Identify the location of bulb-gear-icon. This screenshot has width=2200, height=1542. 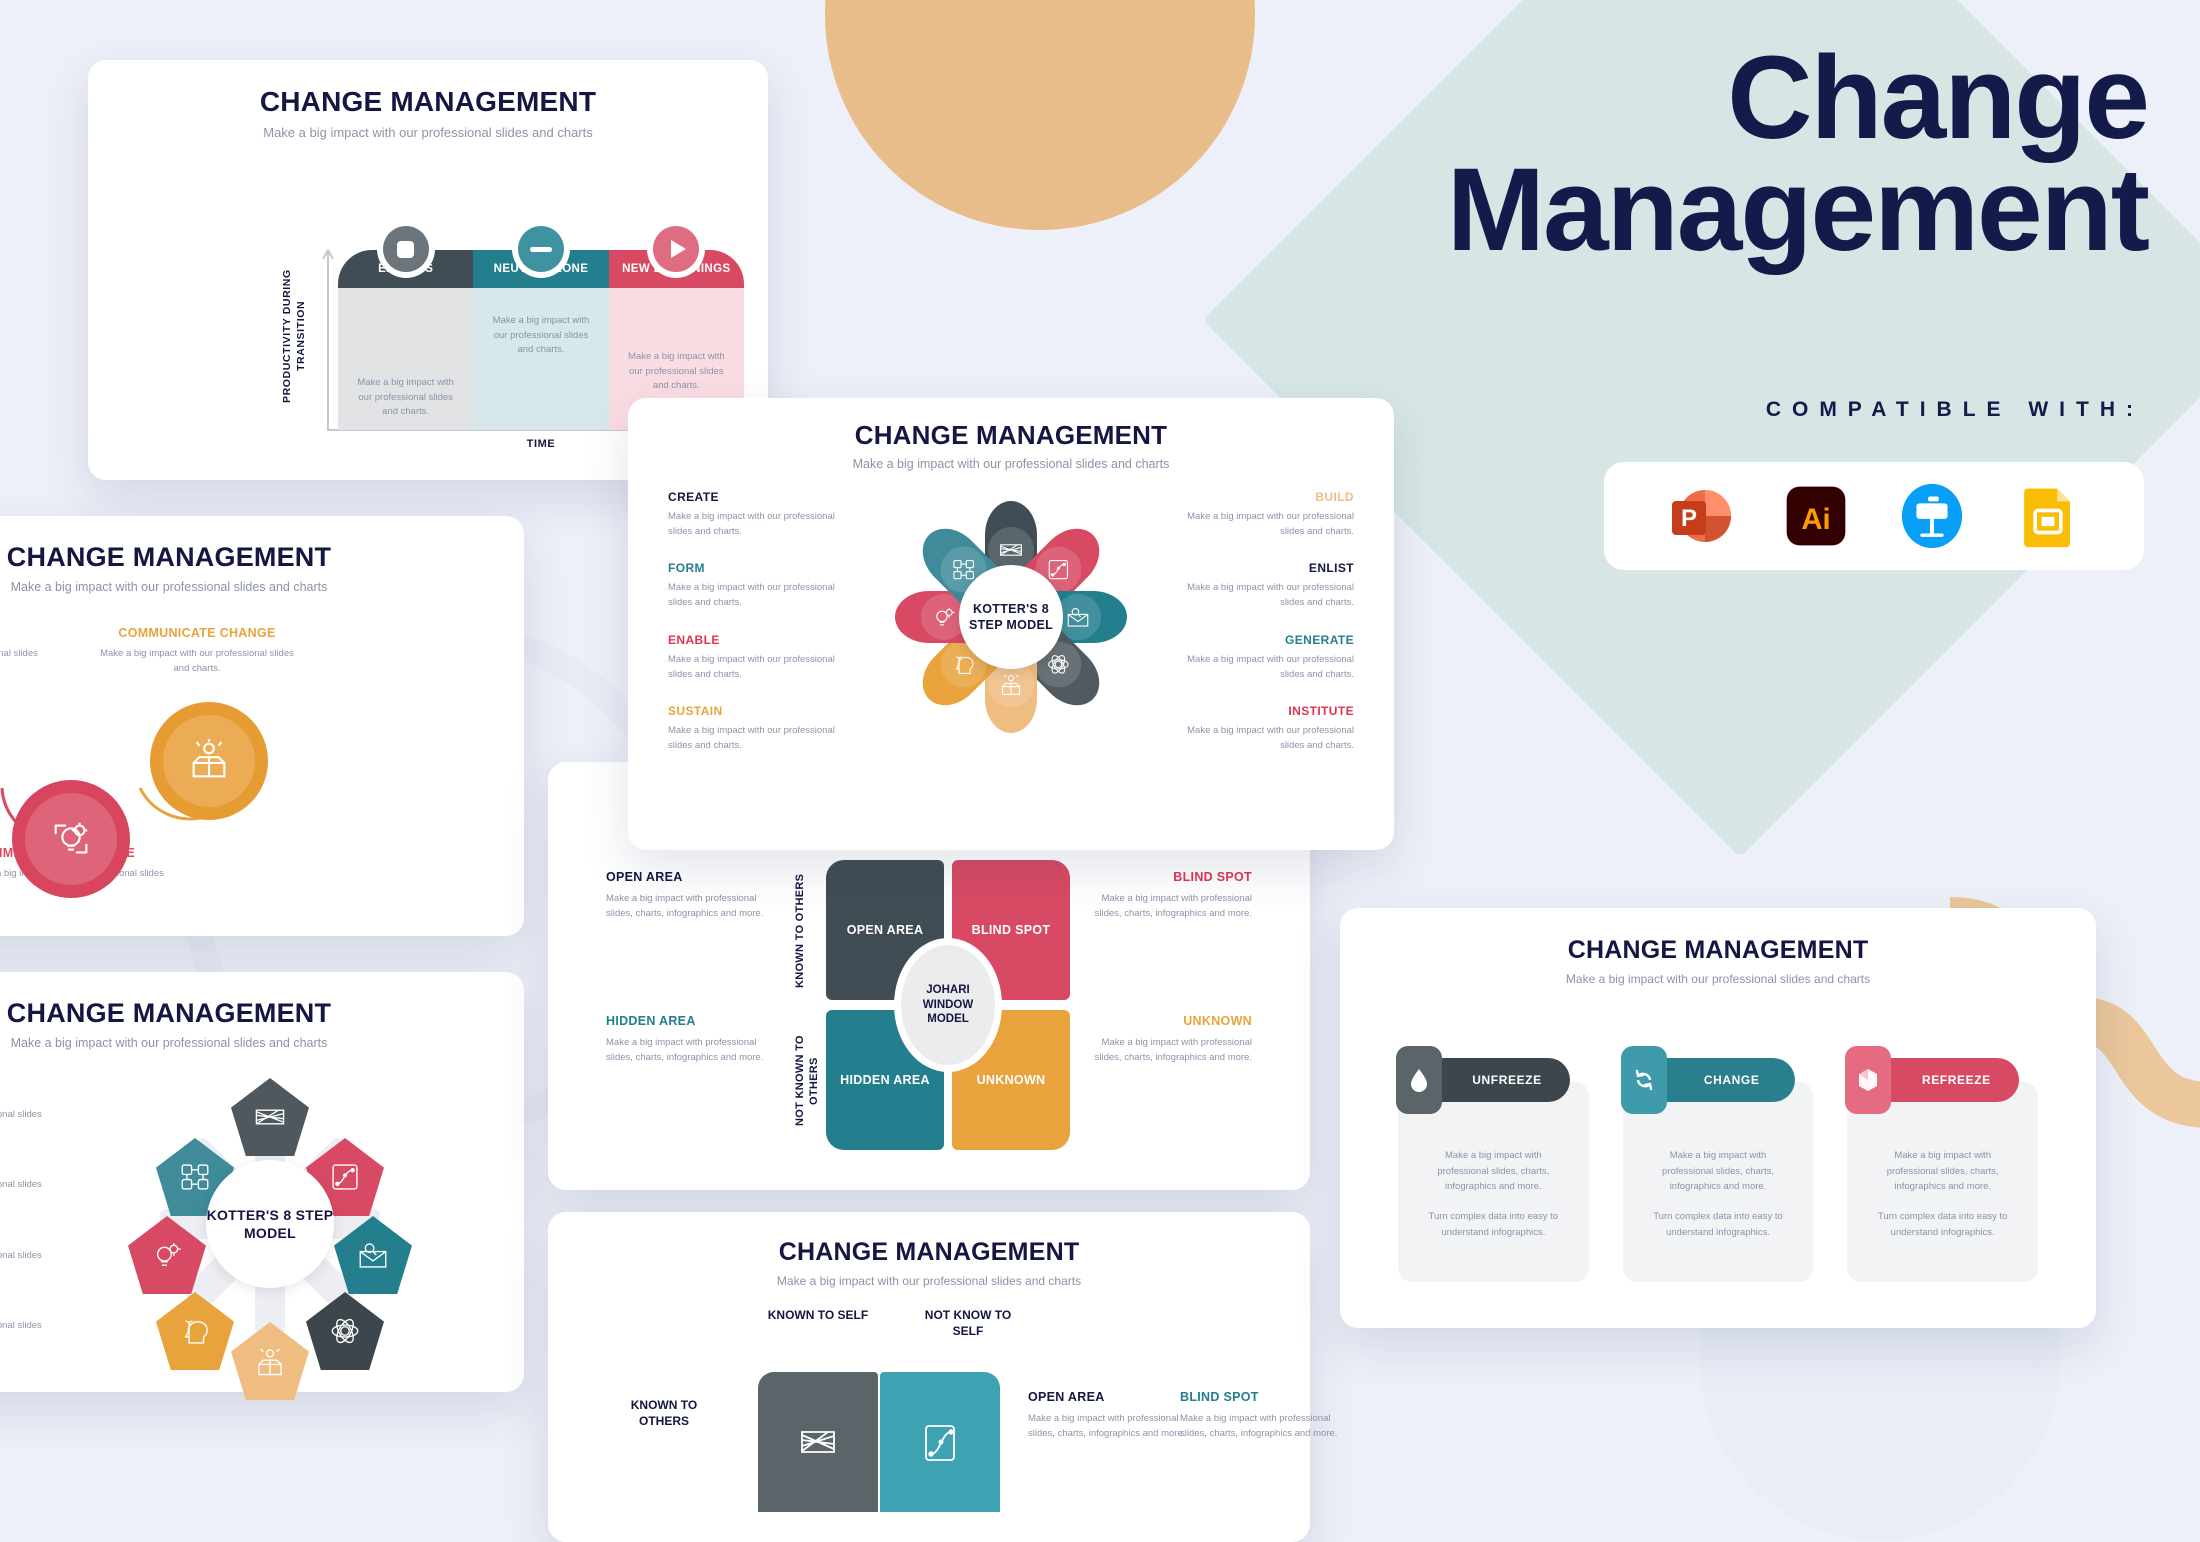
(71, 839).